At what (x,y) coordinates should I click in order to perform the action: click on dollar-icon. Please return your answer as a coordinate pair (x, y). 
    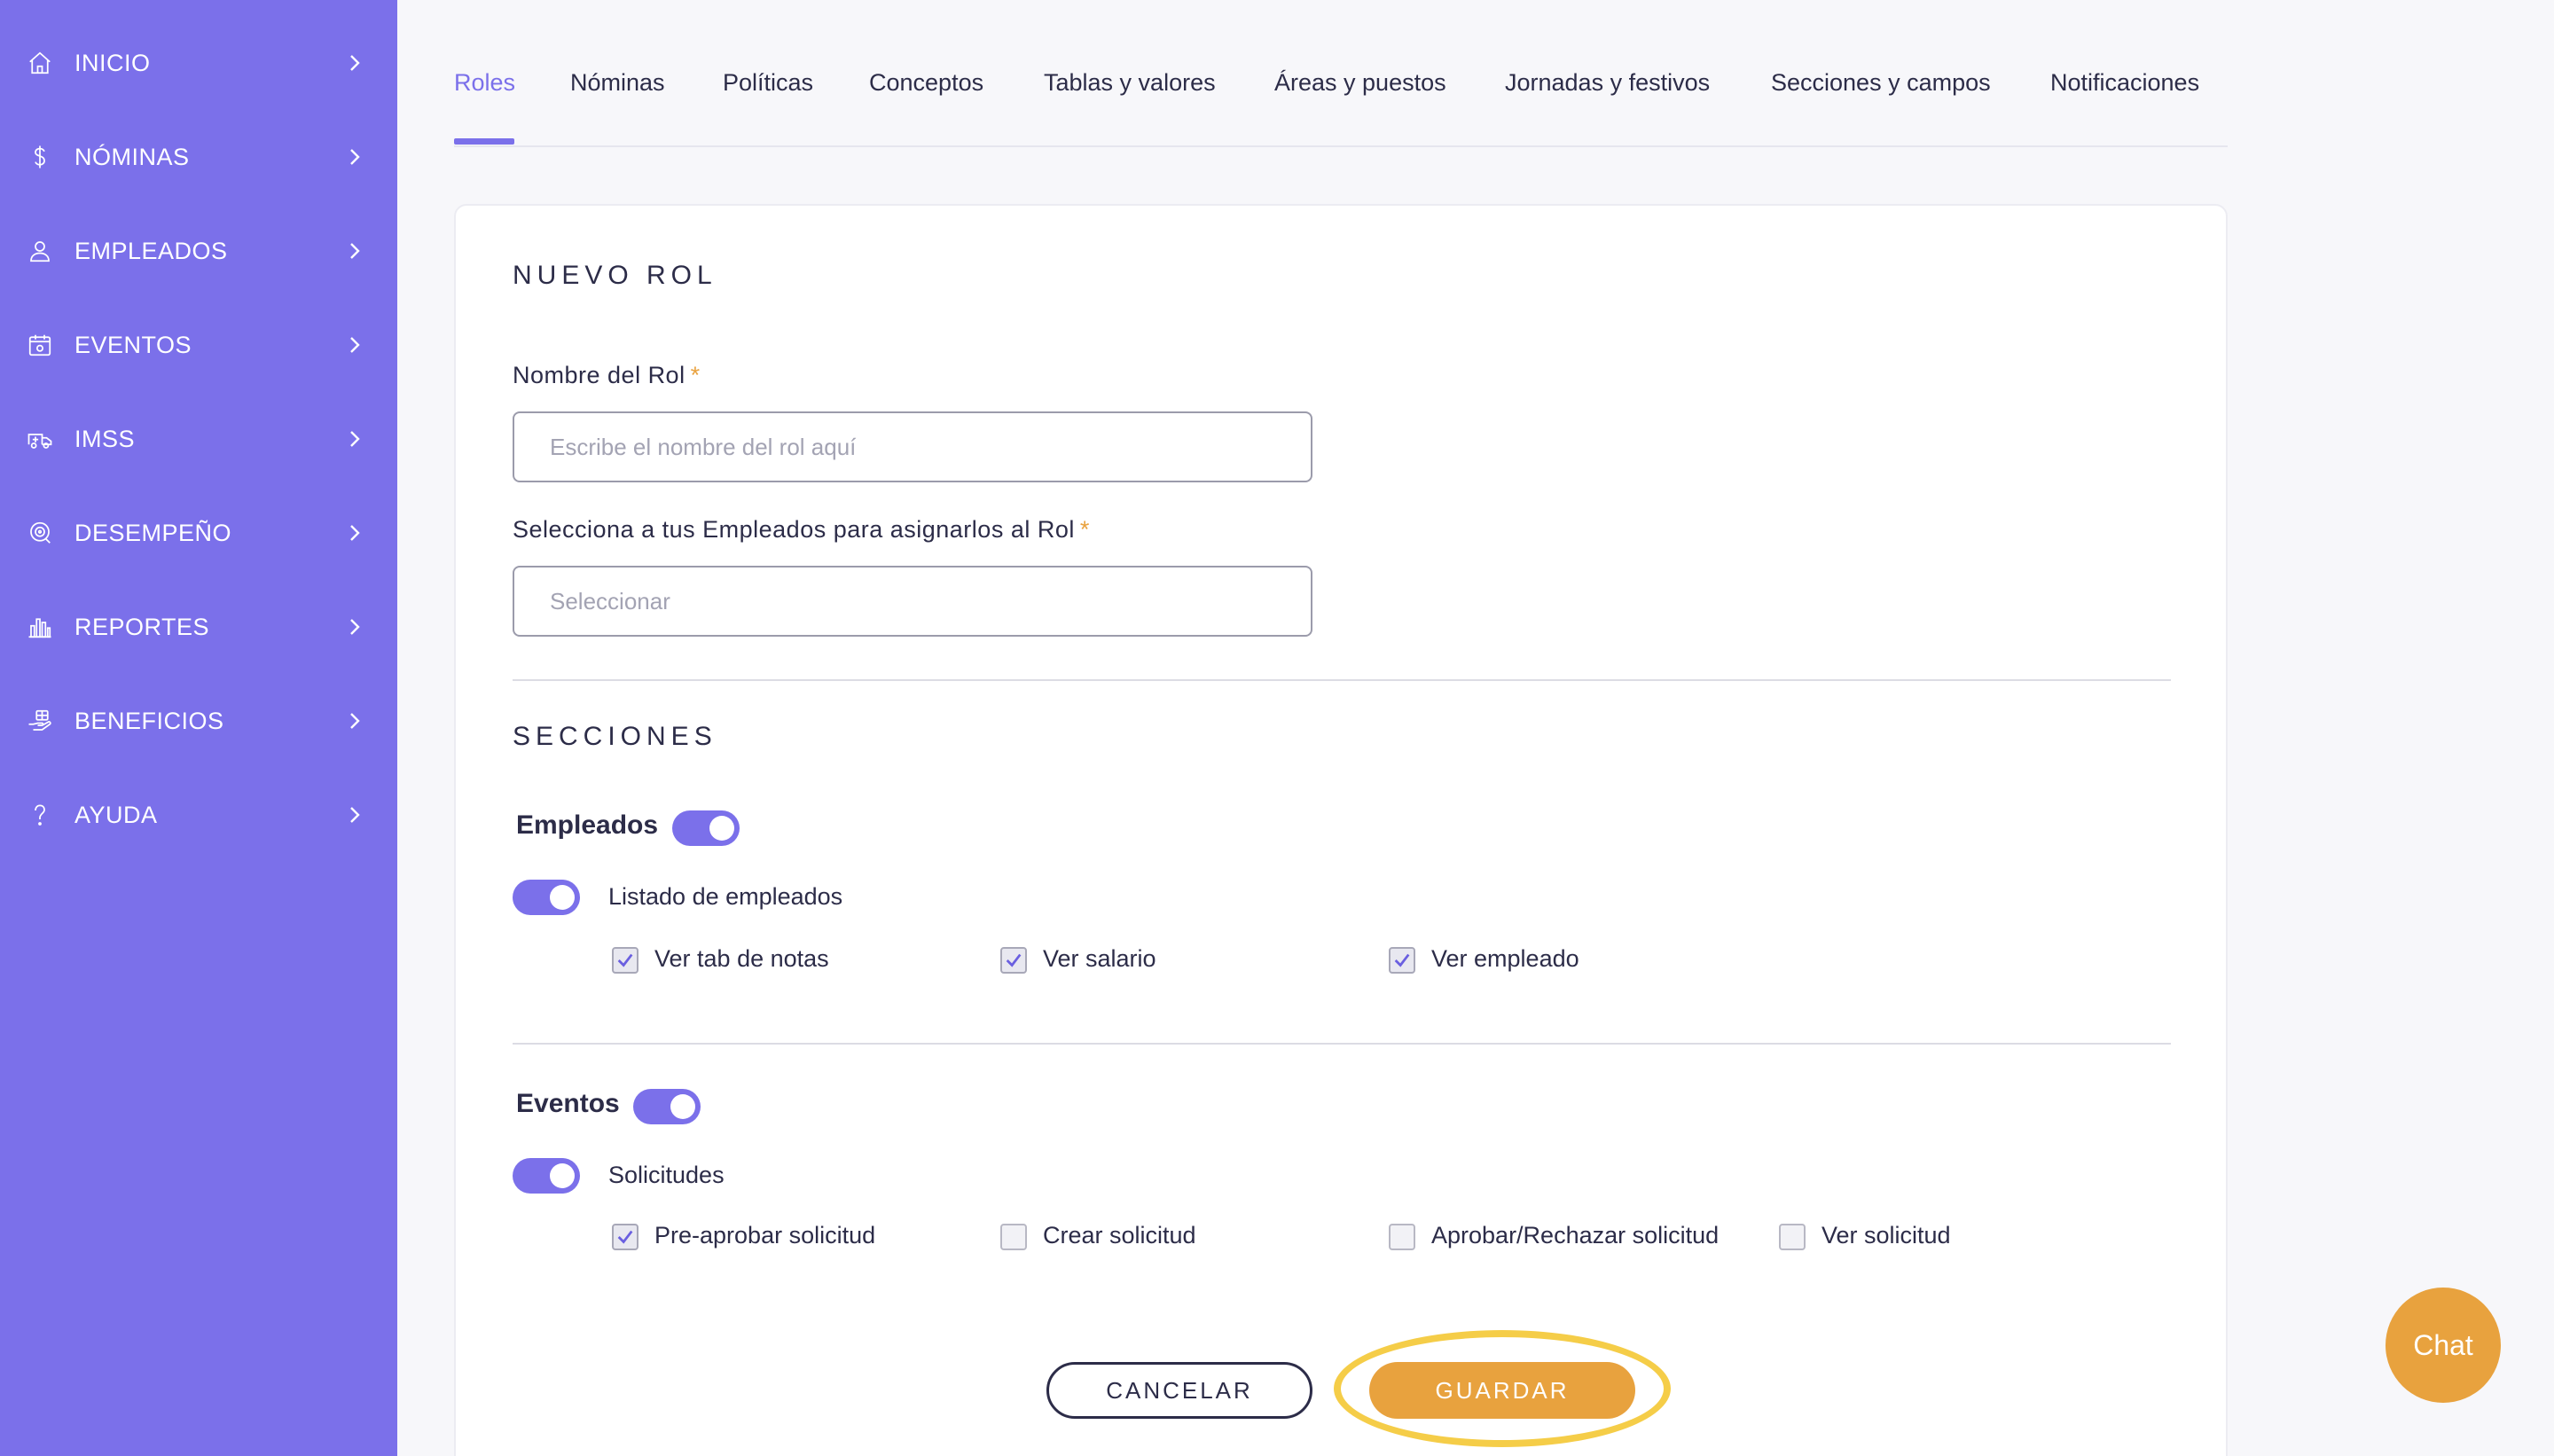
    Looking at the image, I should click on (40, 157).